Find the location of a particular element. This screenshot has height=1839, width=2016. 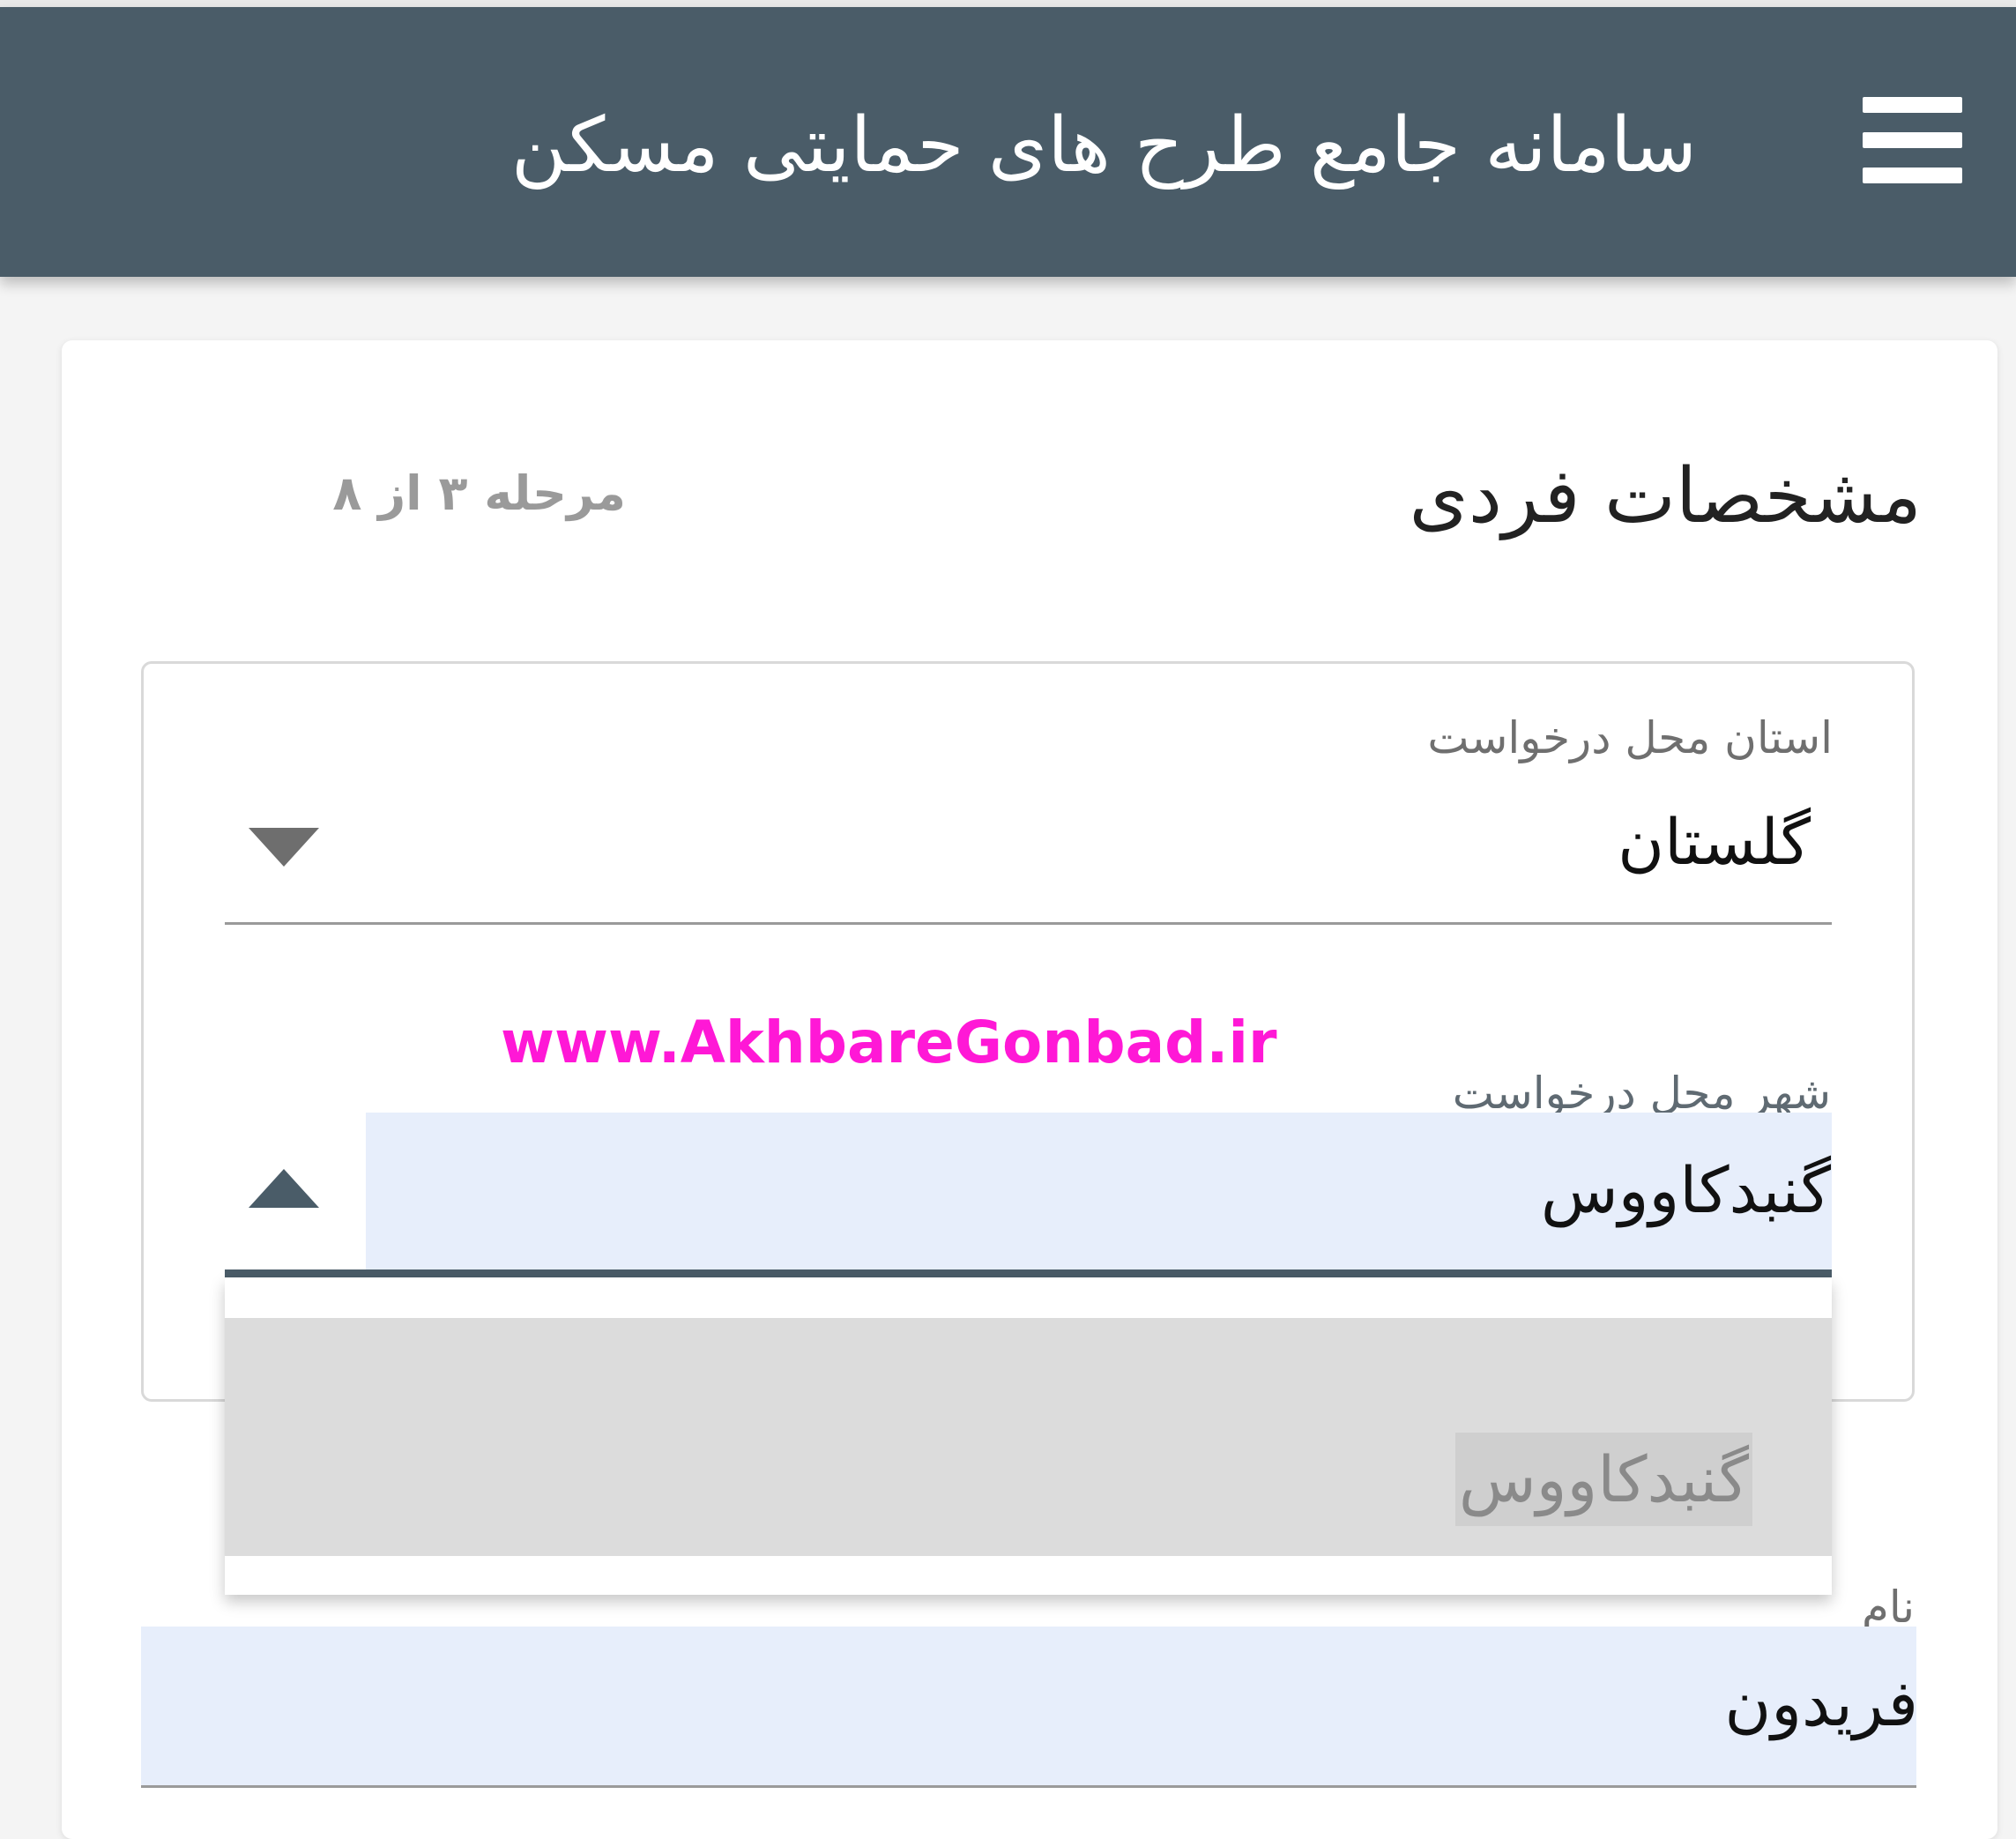

city-option-label: گنبدکاووس is located at coordinates (1356, 1481).